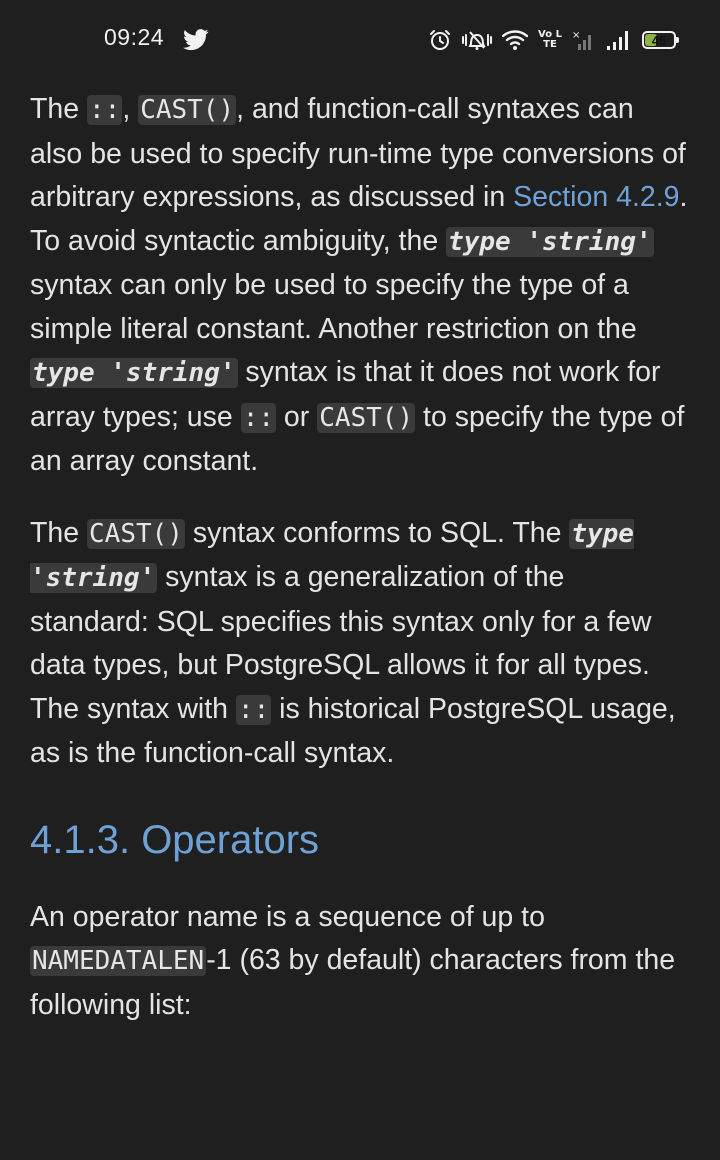  What do you see at coordinates (118, 961) in the screenshot?
I see `code-namedatalen: NAMEDATALEN` at bounding box center [118, 961].